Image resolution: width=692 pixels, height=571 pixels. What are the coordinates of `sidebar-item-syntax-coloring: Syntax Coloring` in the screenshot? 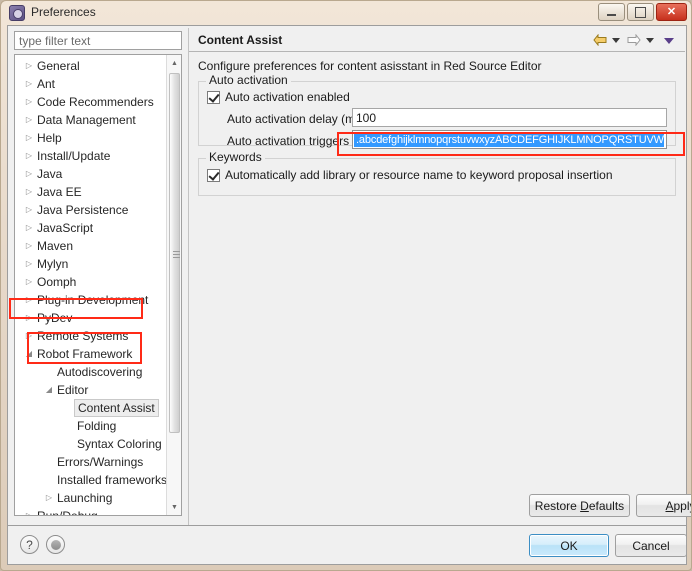 It's located at (91, 444).